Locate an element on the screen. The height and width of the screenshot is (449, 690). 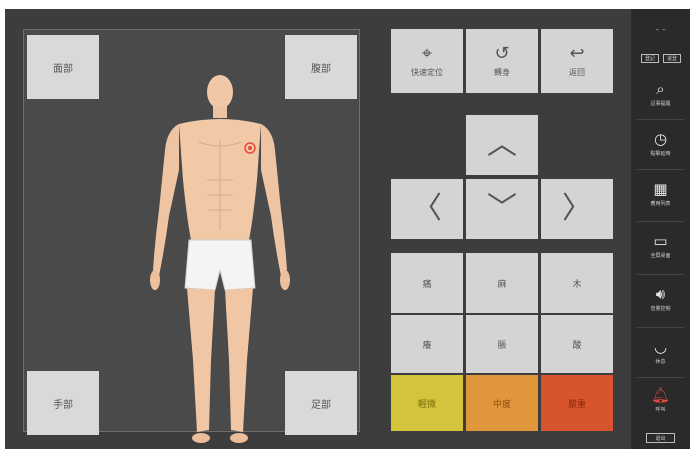
back-button: ↩ 返回 is located at coordinates (577, 61).